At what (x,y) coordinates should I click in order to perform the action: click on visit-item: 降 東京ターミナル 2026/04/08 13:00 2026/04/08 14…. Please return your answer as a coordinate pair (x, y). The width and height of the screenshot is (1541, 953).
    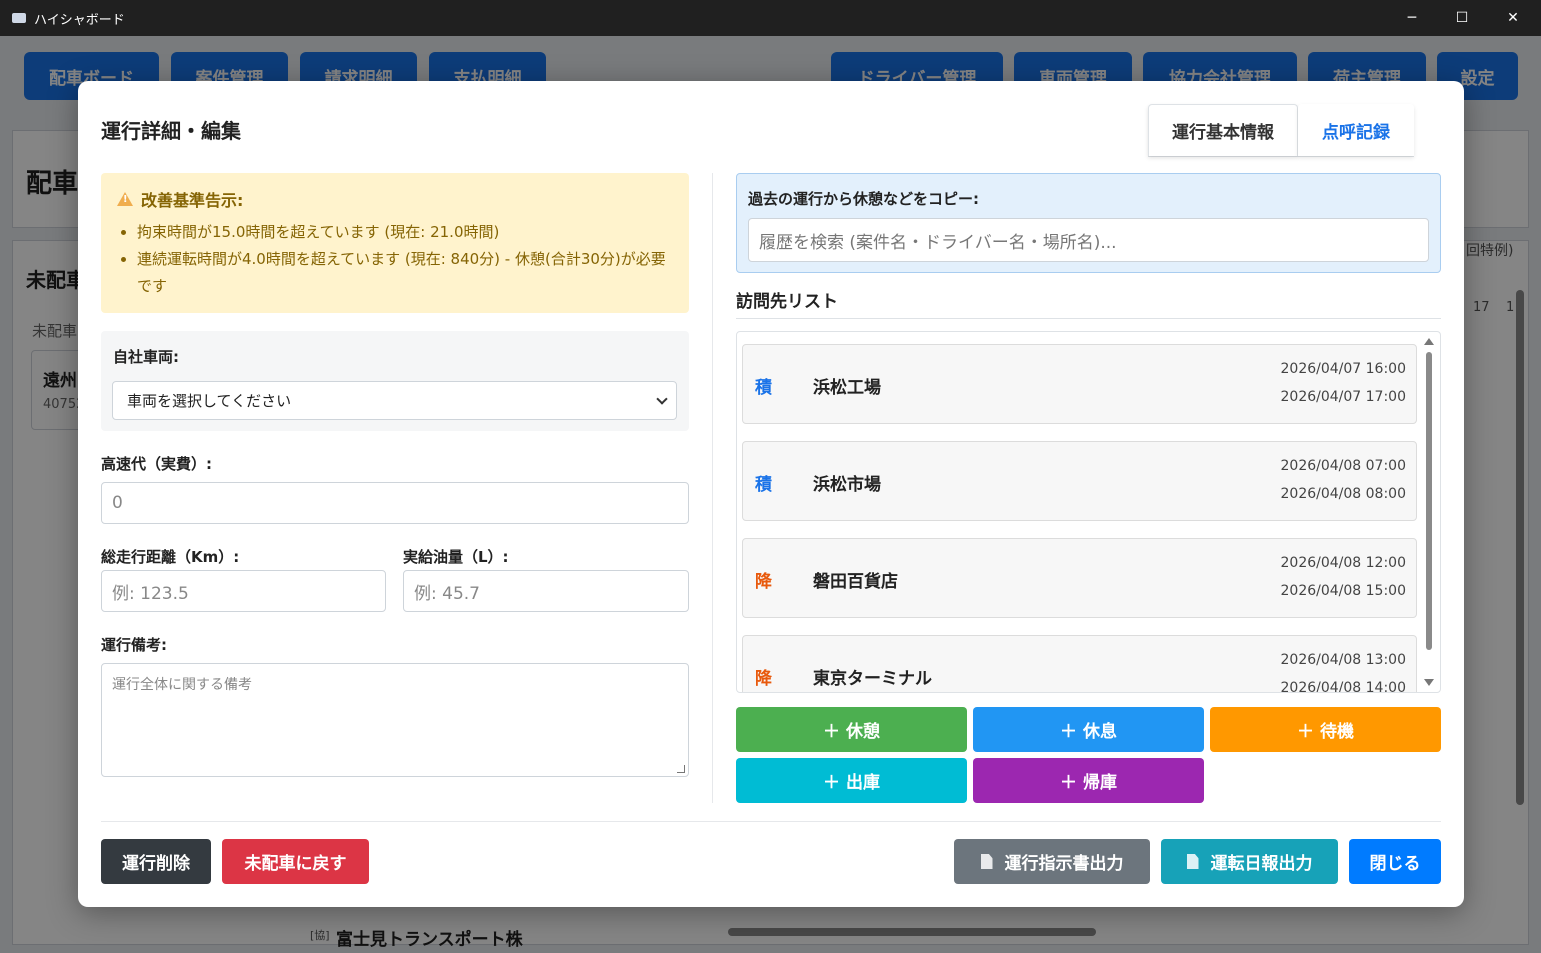
    Looking at the image, I should click on (1079, 664).